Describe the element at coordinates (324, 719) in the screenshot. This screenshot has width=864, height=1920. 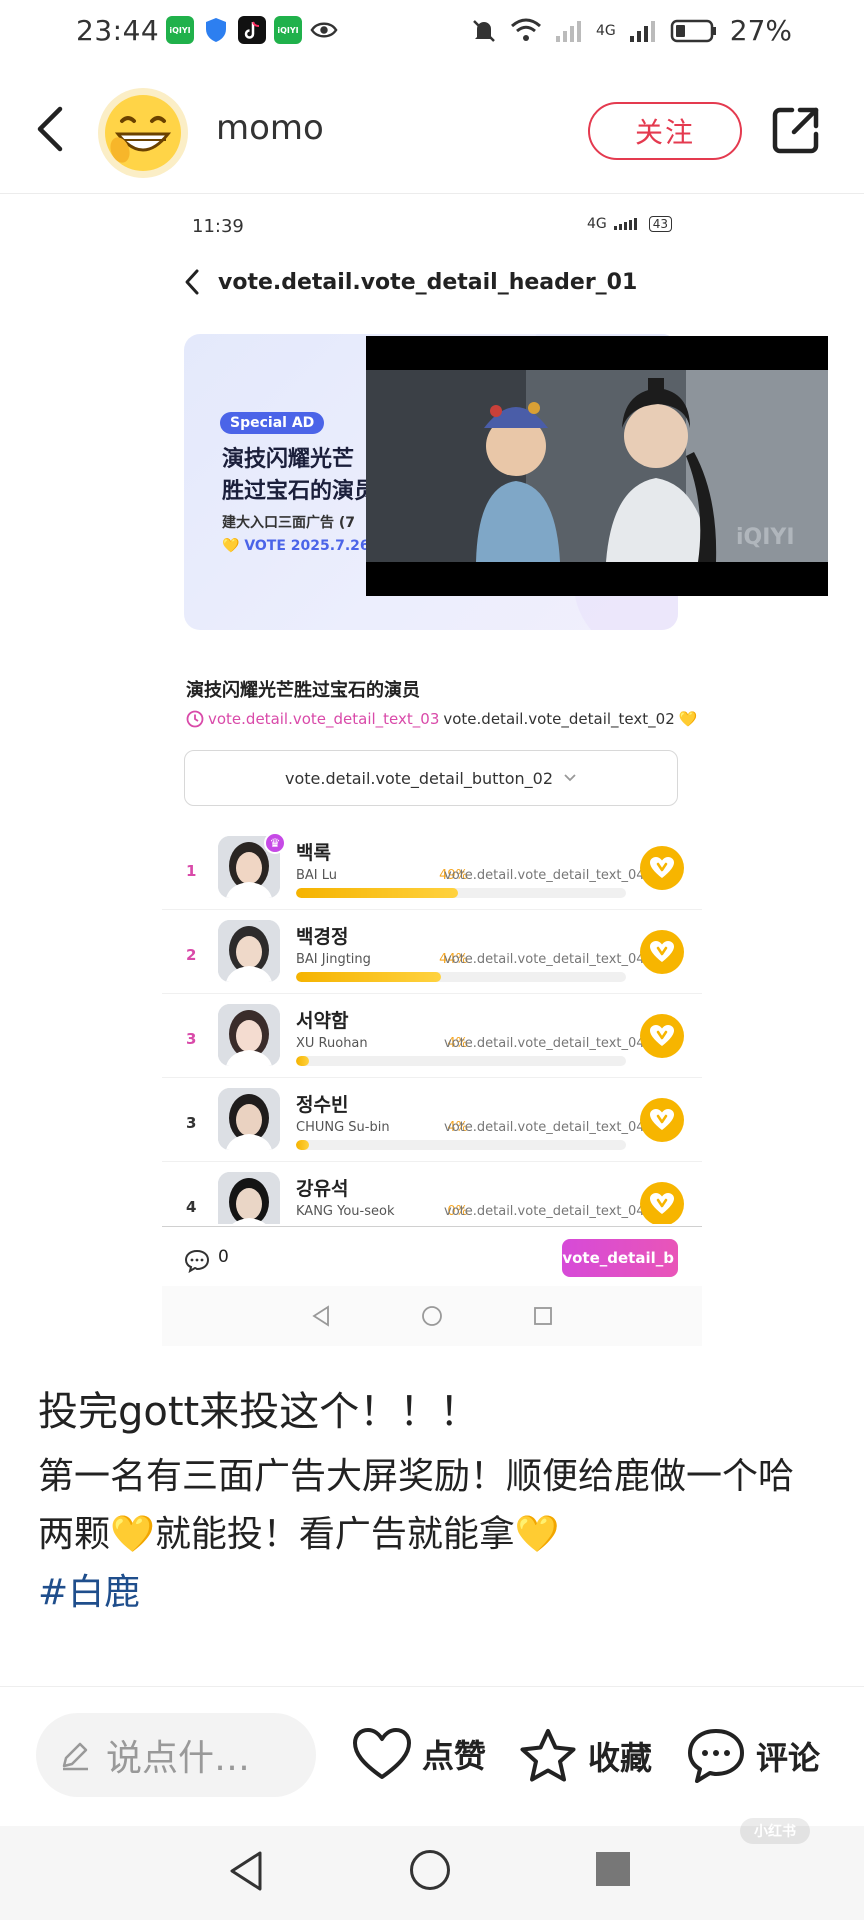
I see `poll-meta-time: vote.detail.vote_detail_text_03` at that location.